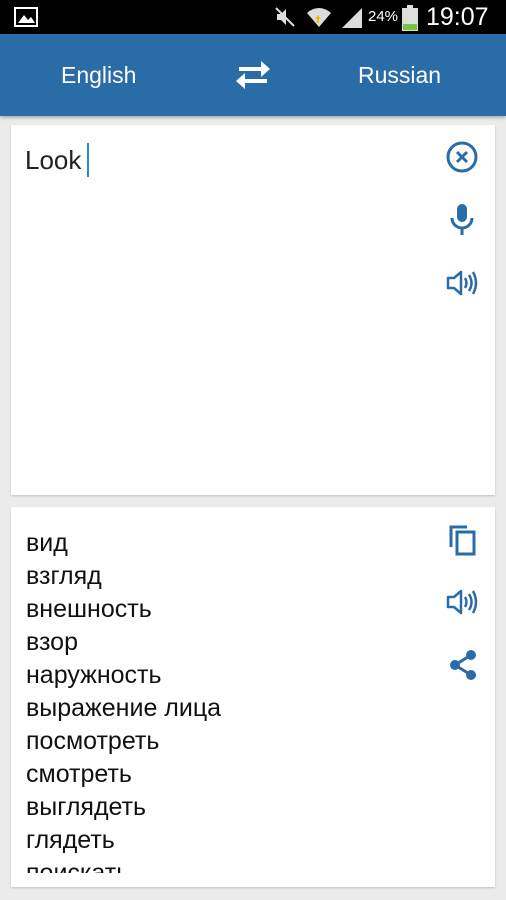  Describe the element at coordinates (47, 543) in the screenshot. I see `list-item: вид` at that location.